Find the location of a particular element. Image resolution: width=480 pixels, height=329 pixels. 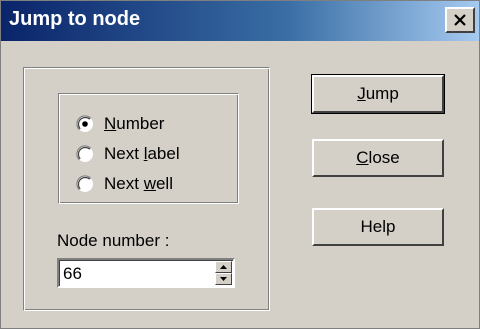

jump-button-accel: J is located at coordinates (361, 93).